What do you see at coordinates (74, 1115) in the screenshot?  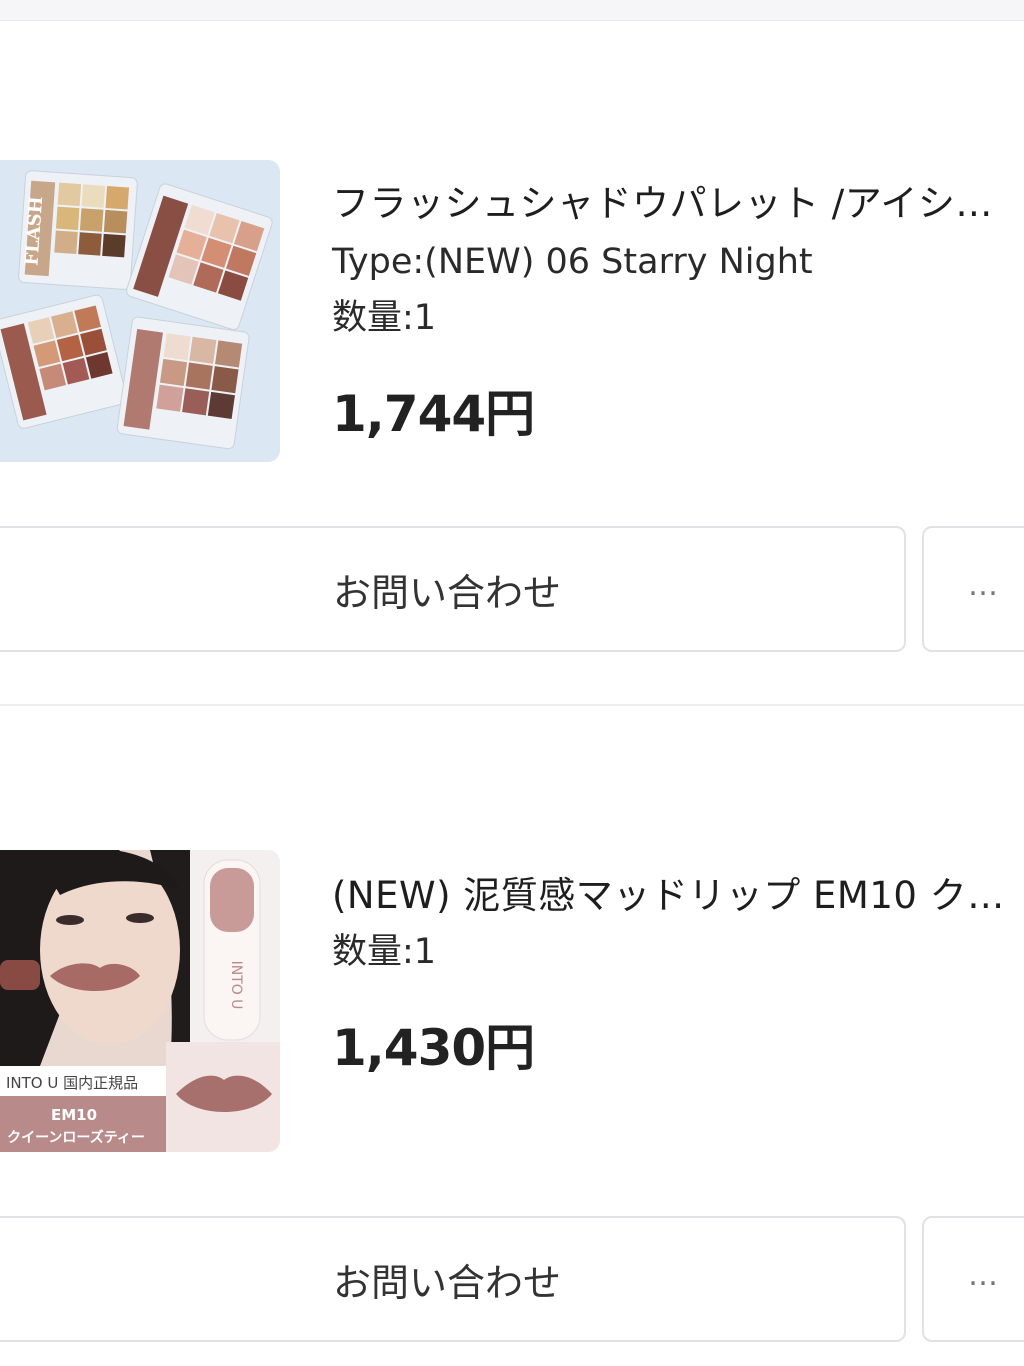 I see `image-caption-shade: EM10` at bounding box center [74, 1115].